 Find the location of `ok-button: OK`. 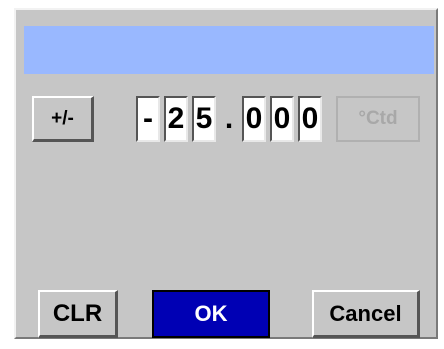

ok-button: OK is located at coordinates (211, 314).